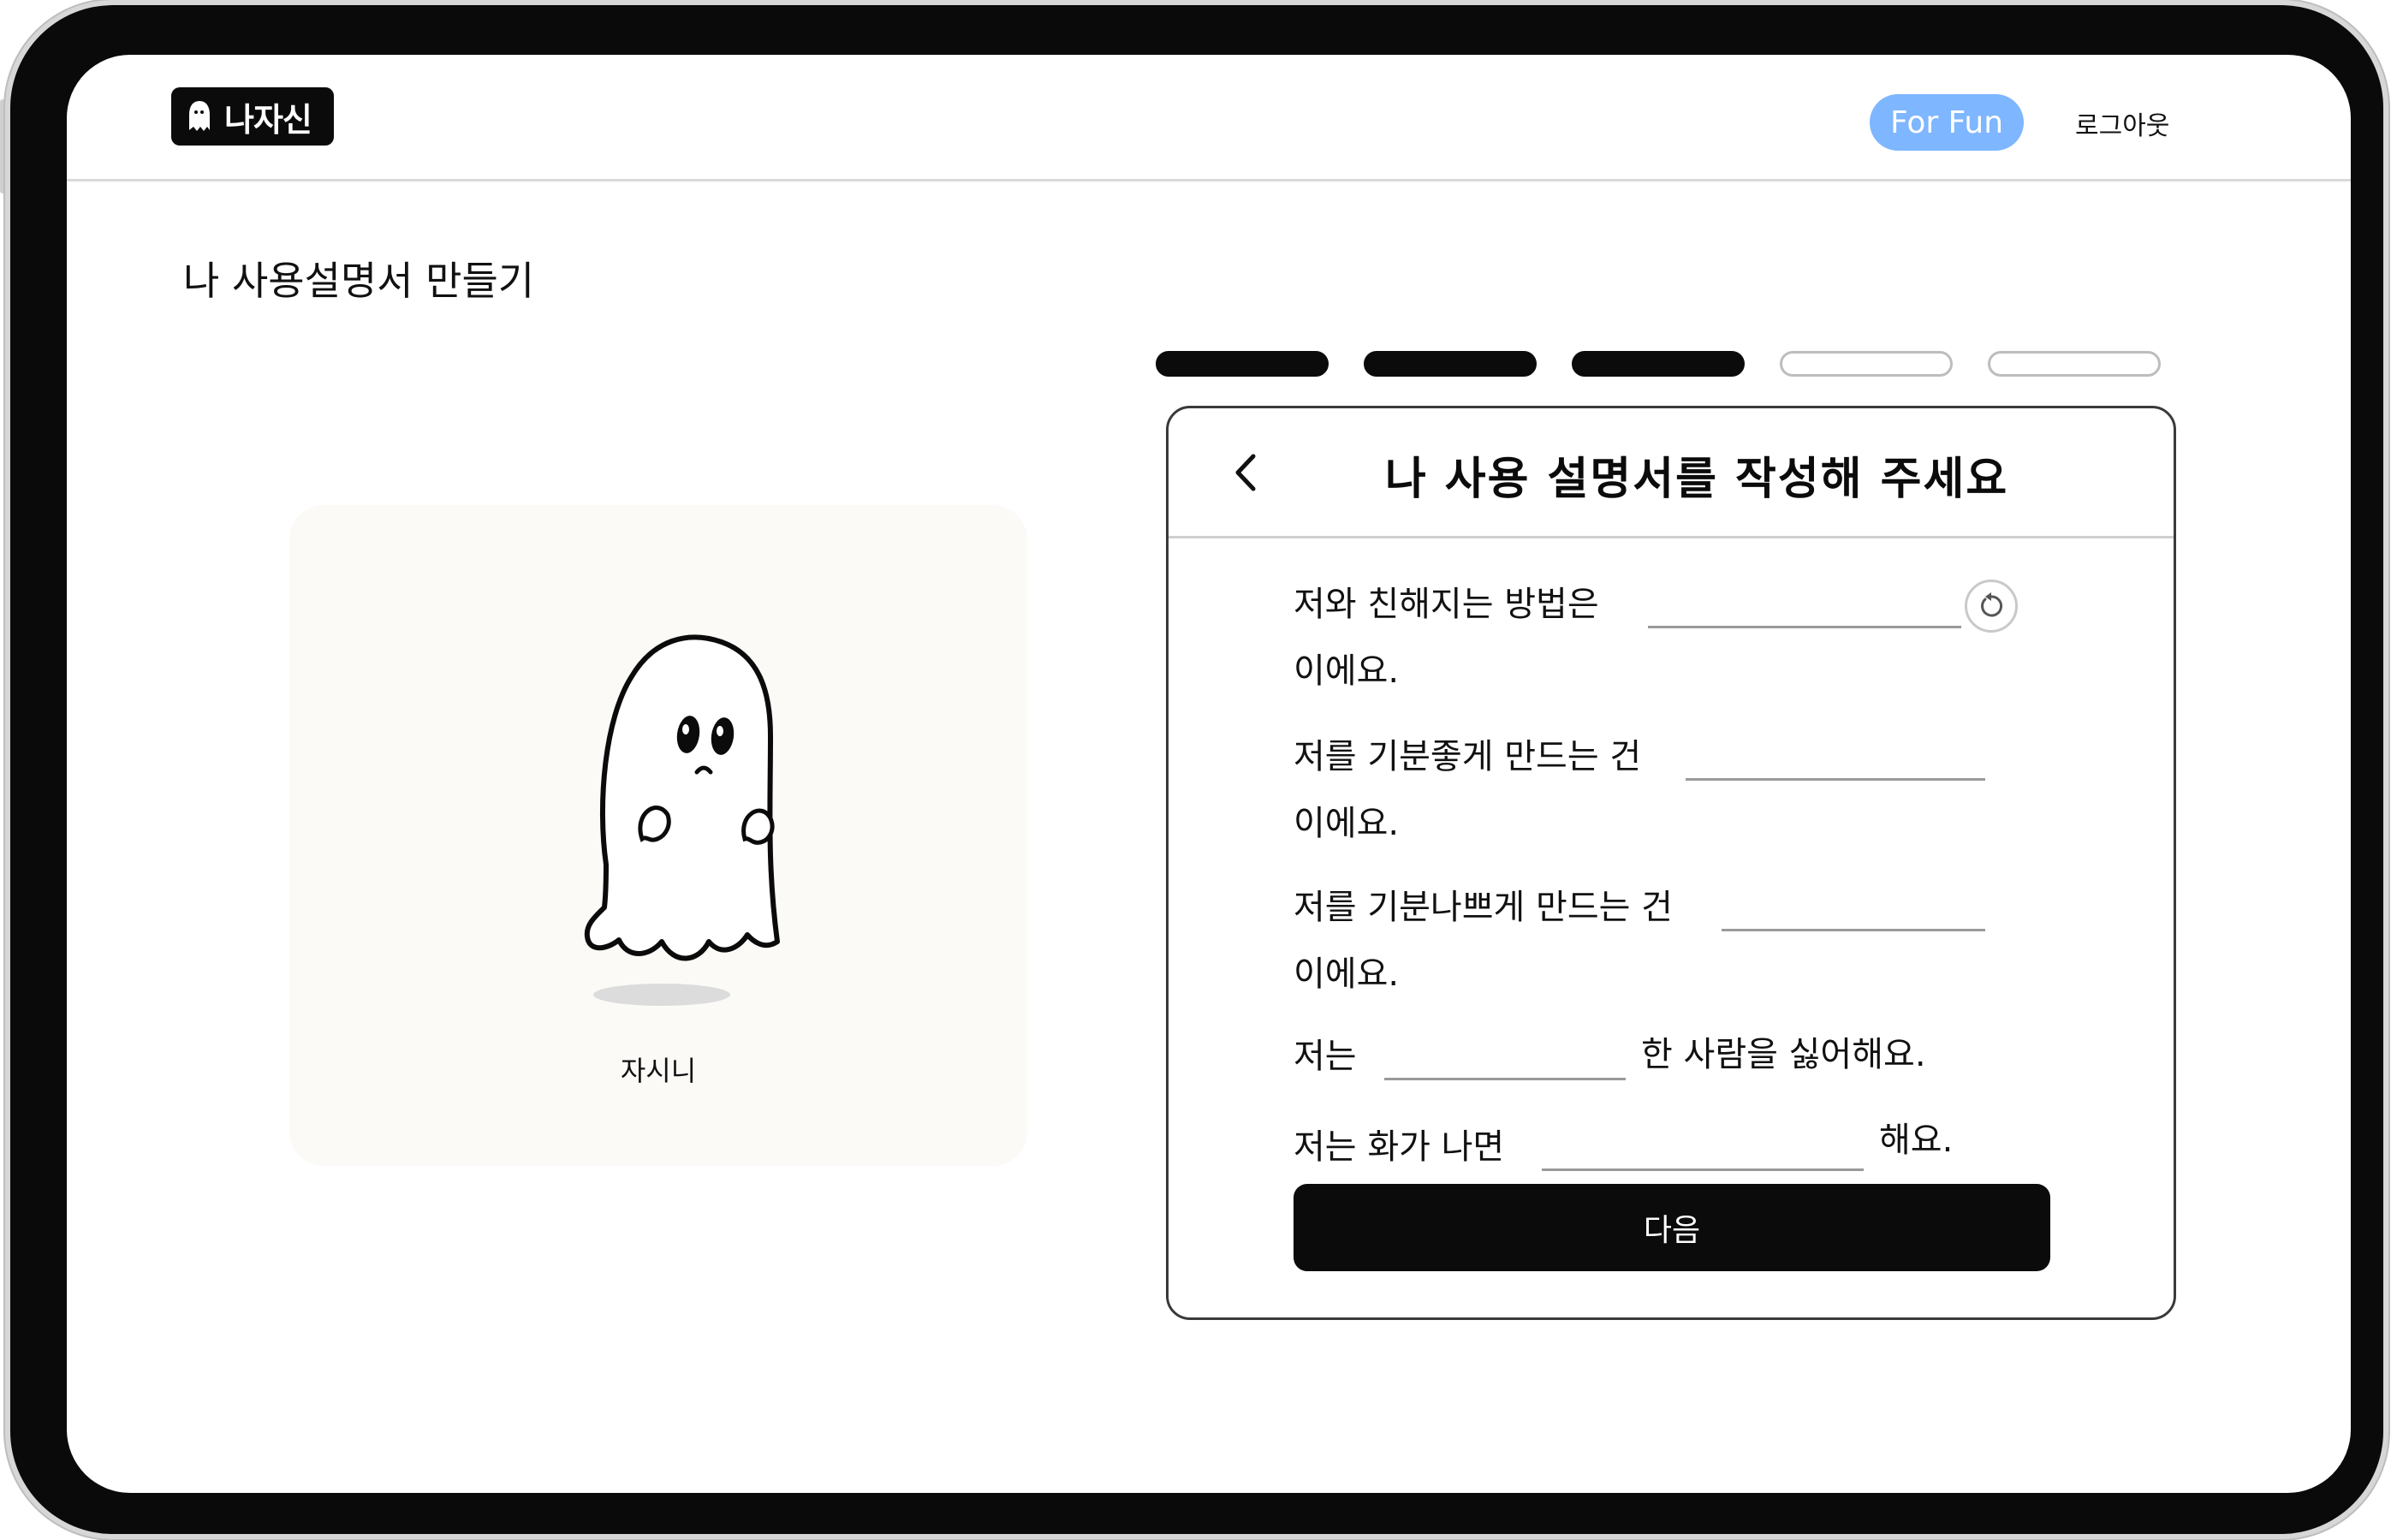  Describe the element at coordinates (1703, 1169) in the screenshot. I see `answer-5-input` at that location.